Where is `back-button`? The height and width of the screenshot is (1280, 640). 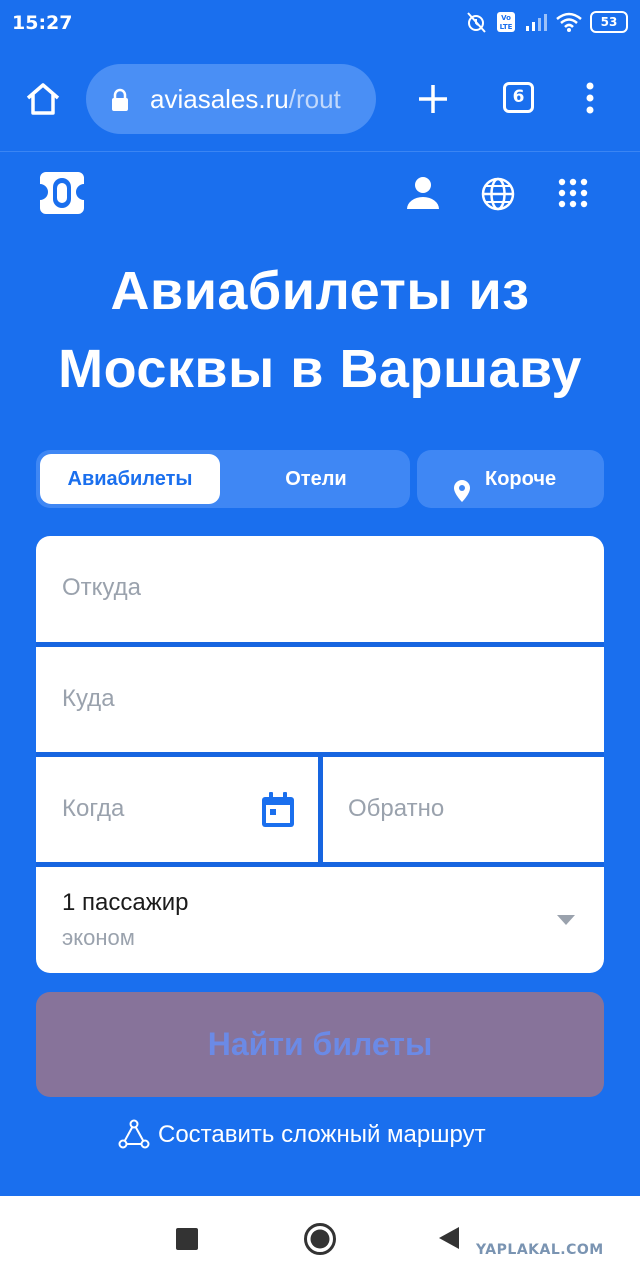
back-button is located at coordinates (449, 1240).